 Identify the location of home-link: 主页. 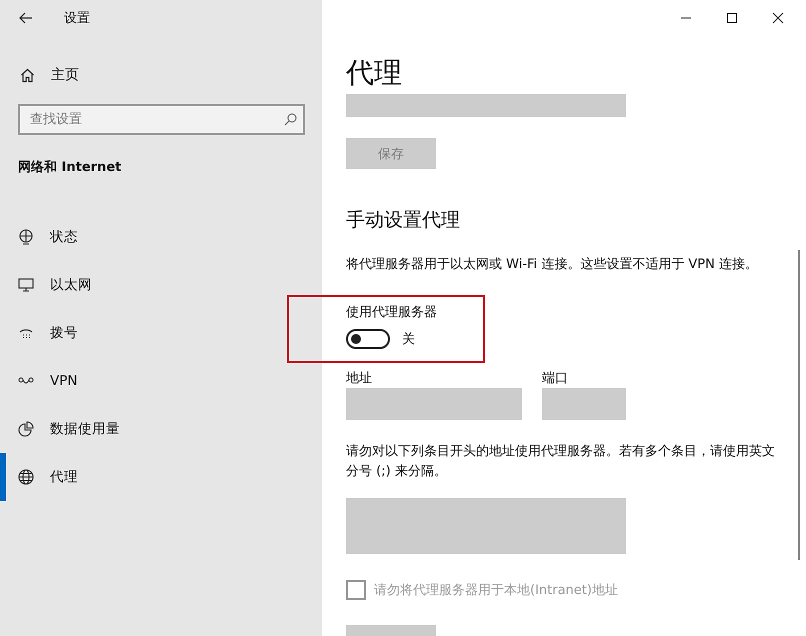
(49, 75).